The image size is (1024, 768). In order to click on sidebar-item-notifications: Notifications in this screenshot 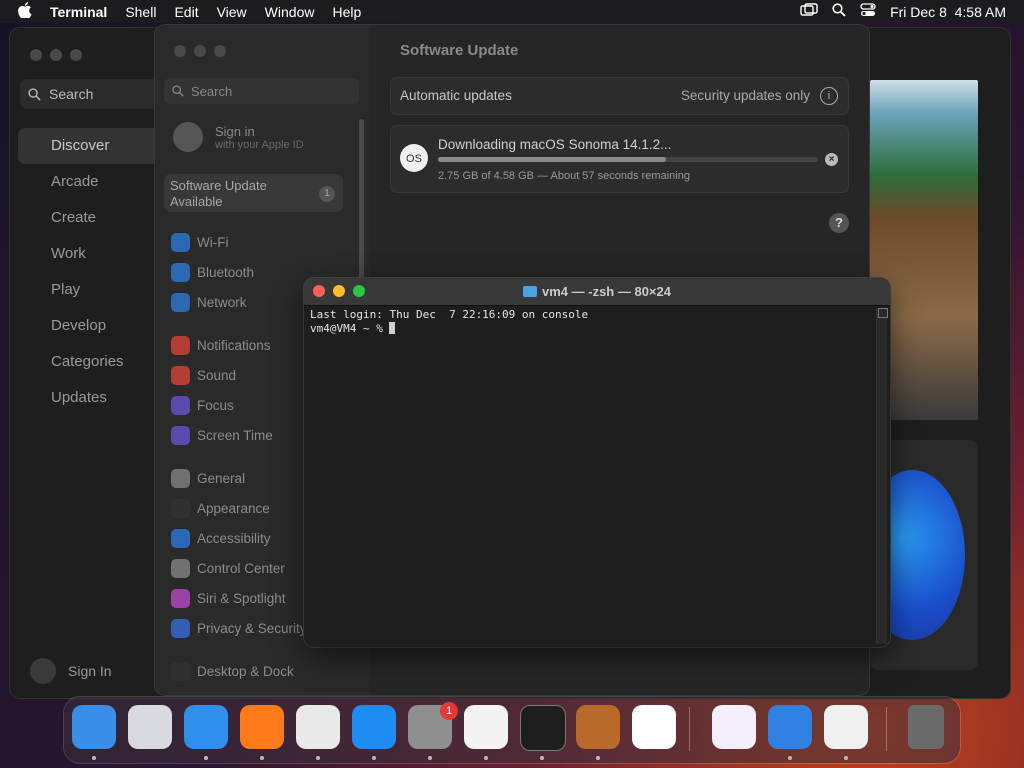, I will do `click(221, 345)`.